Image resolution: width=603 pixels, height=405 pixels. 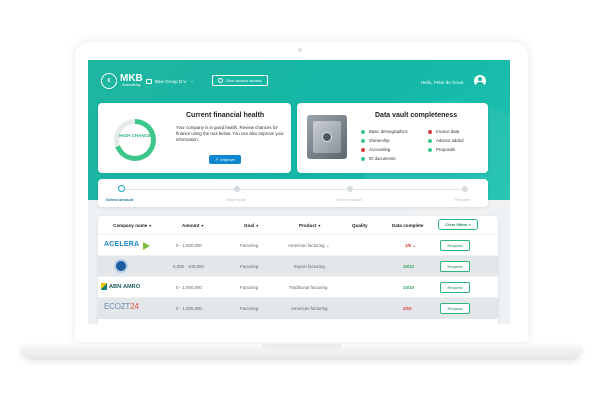 I want to click on step-label-request: Request, so click(x=462, y=199).